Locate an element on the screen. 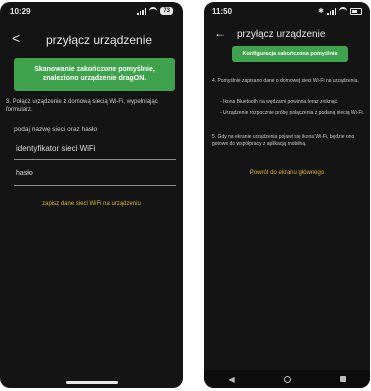 The height and width of the screenshot is (391, 371). save-wifi-link: zapisz dane sieci WiFi na urządzeniu is located at coordinates (91, 204).